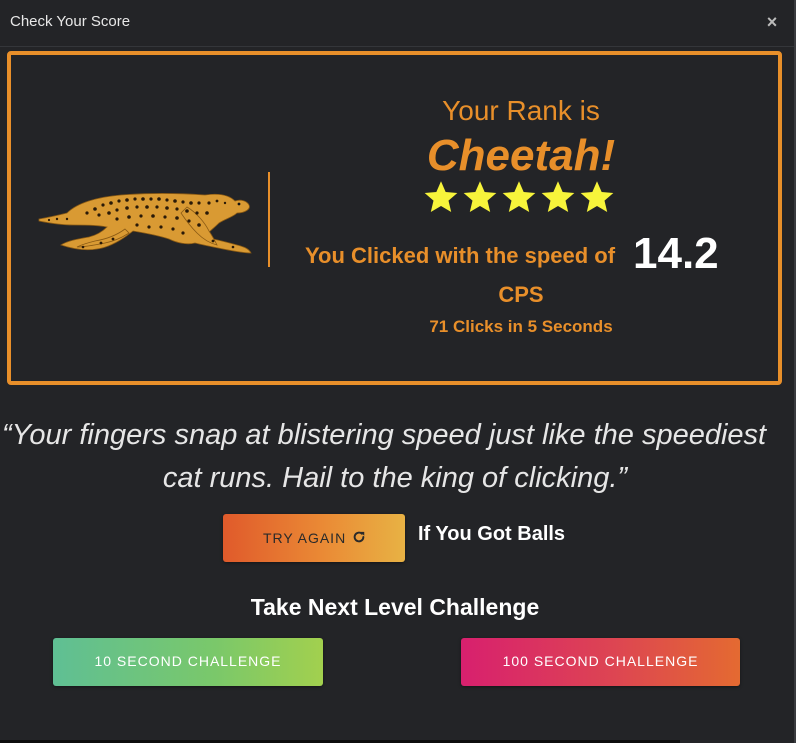 This screenshot has width=796, height=743. I want to click on try-again-label: TRY AGAIN, so click(305, 538).